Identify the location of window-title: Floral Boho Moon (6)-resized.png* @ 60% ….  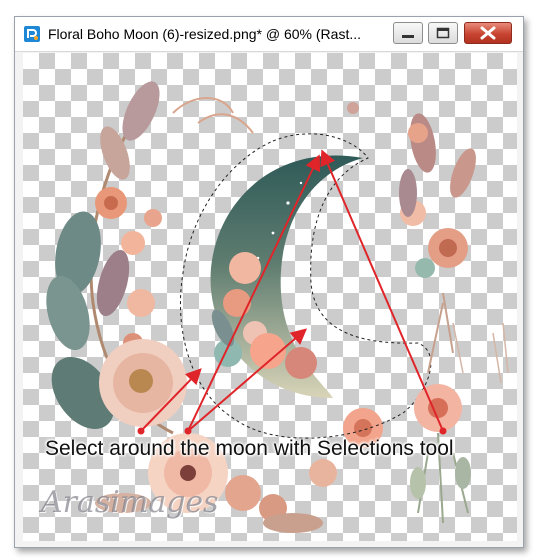
(205, 34).